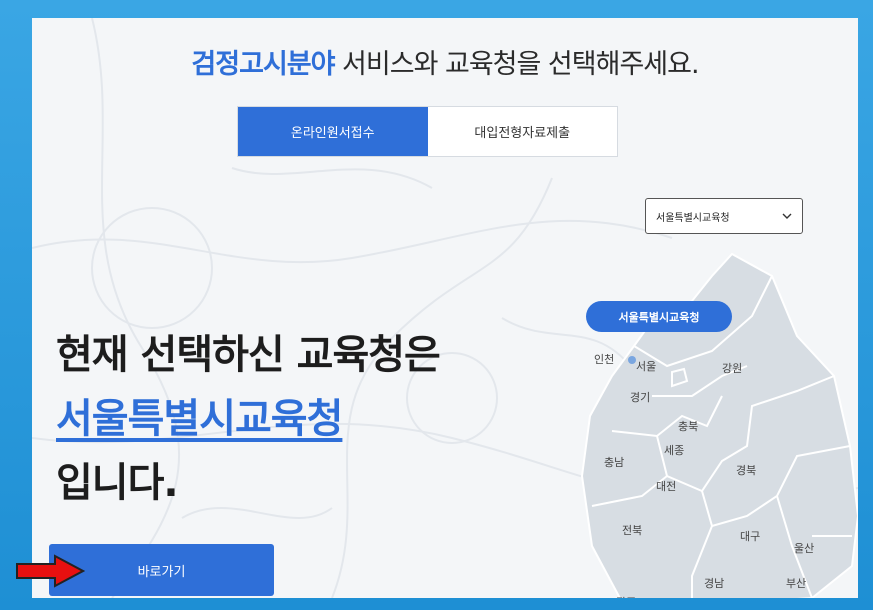  What do you see at coordinates (693, 218) in the screenshot?
I see `office-select-value: 서울특별시교육청` at bounding box center [693, 218].